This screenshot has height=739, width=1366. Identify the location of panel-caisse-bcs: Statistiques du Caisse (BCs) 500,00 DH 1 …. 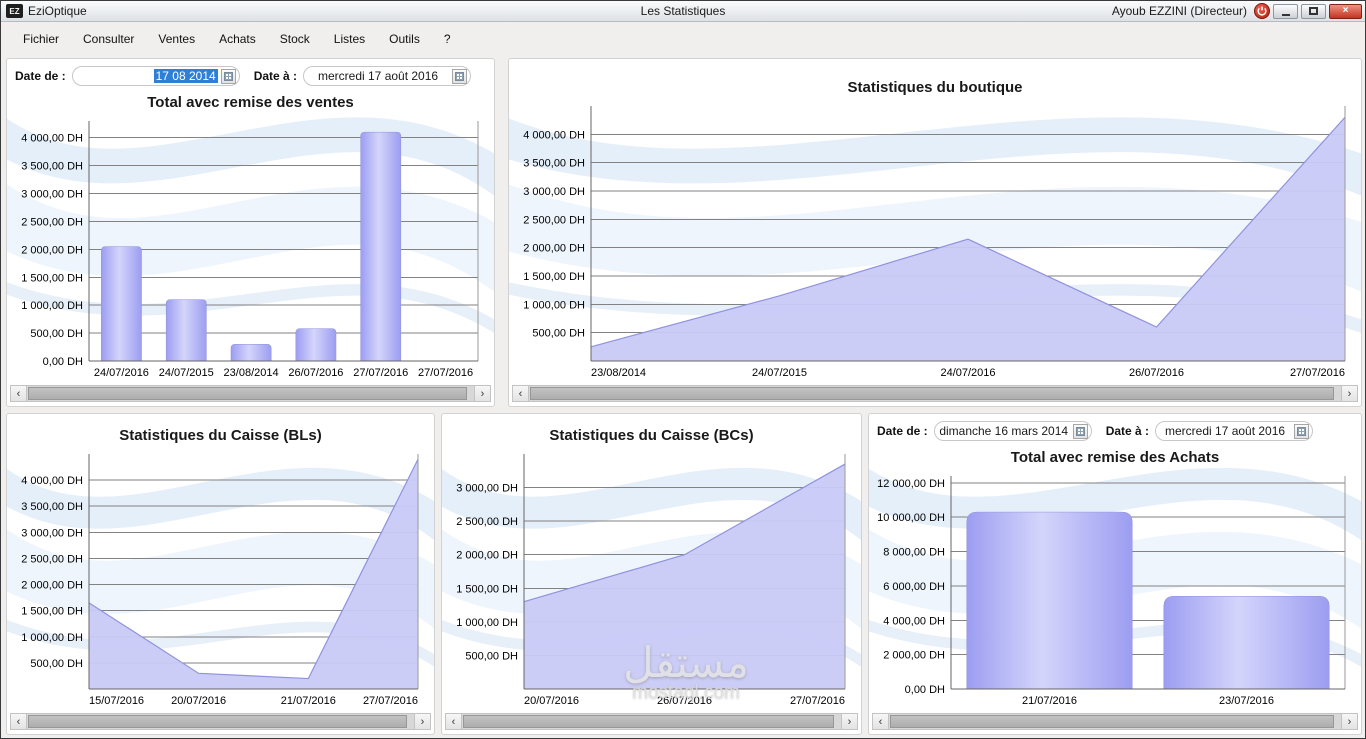
(651, 574).